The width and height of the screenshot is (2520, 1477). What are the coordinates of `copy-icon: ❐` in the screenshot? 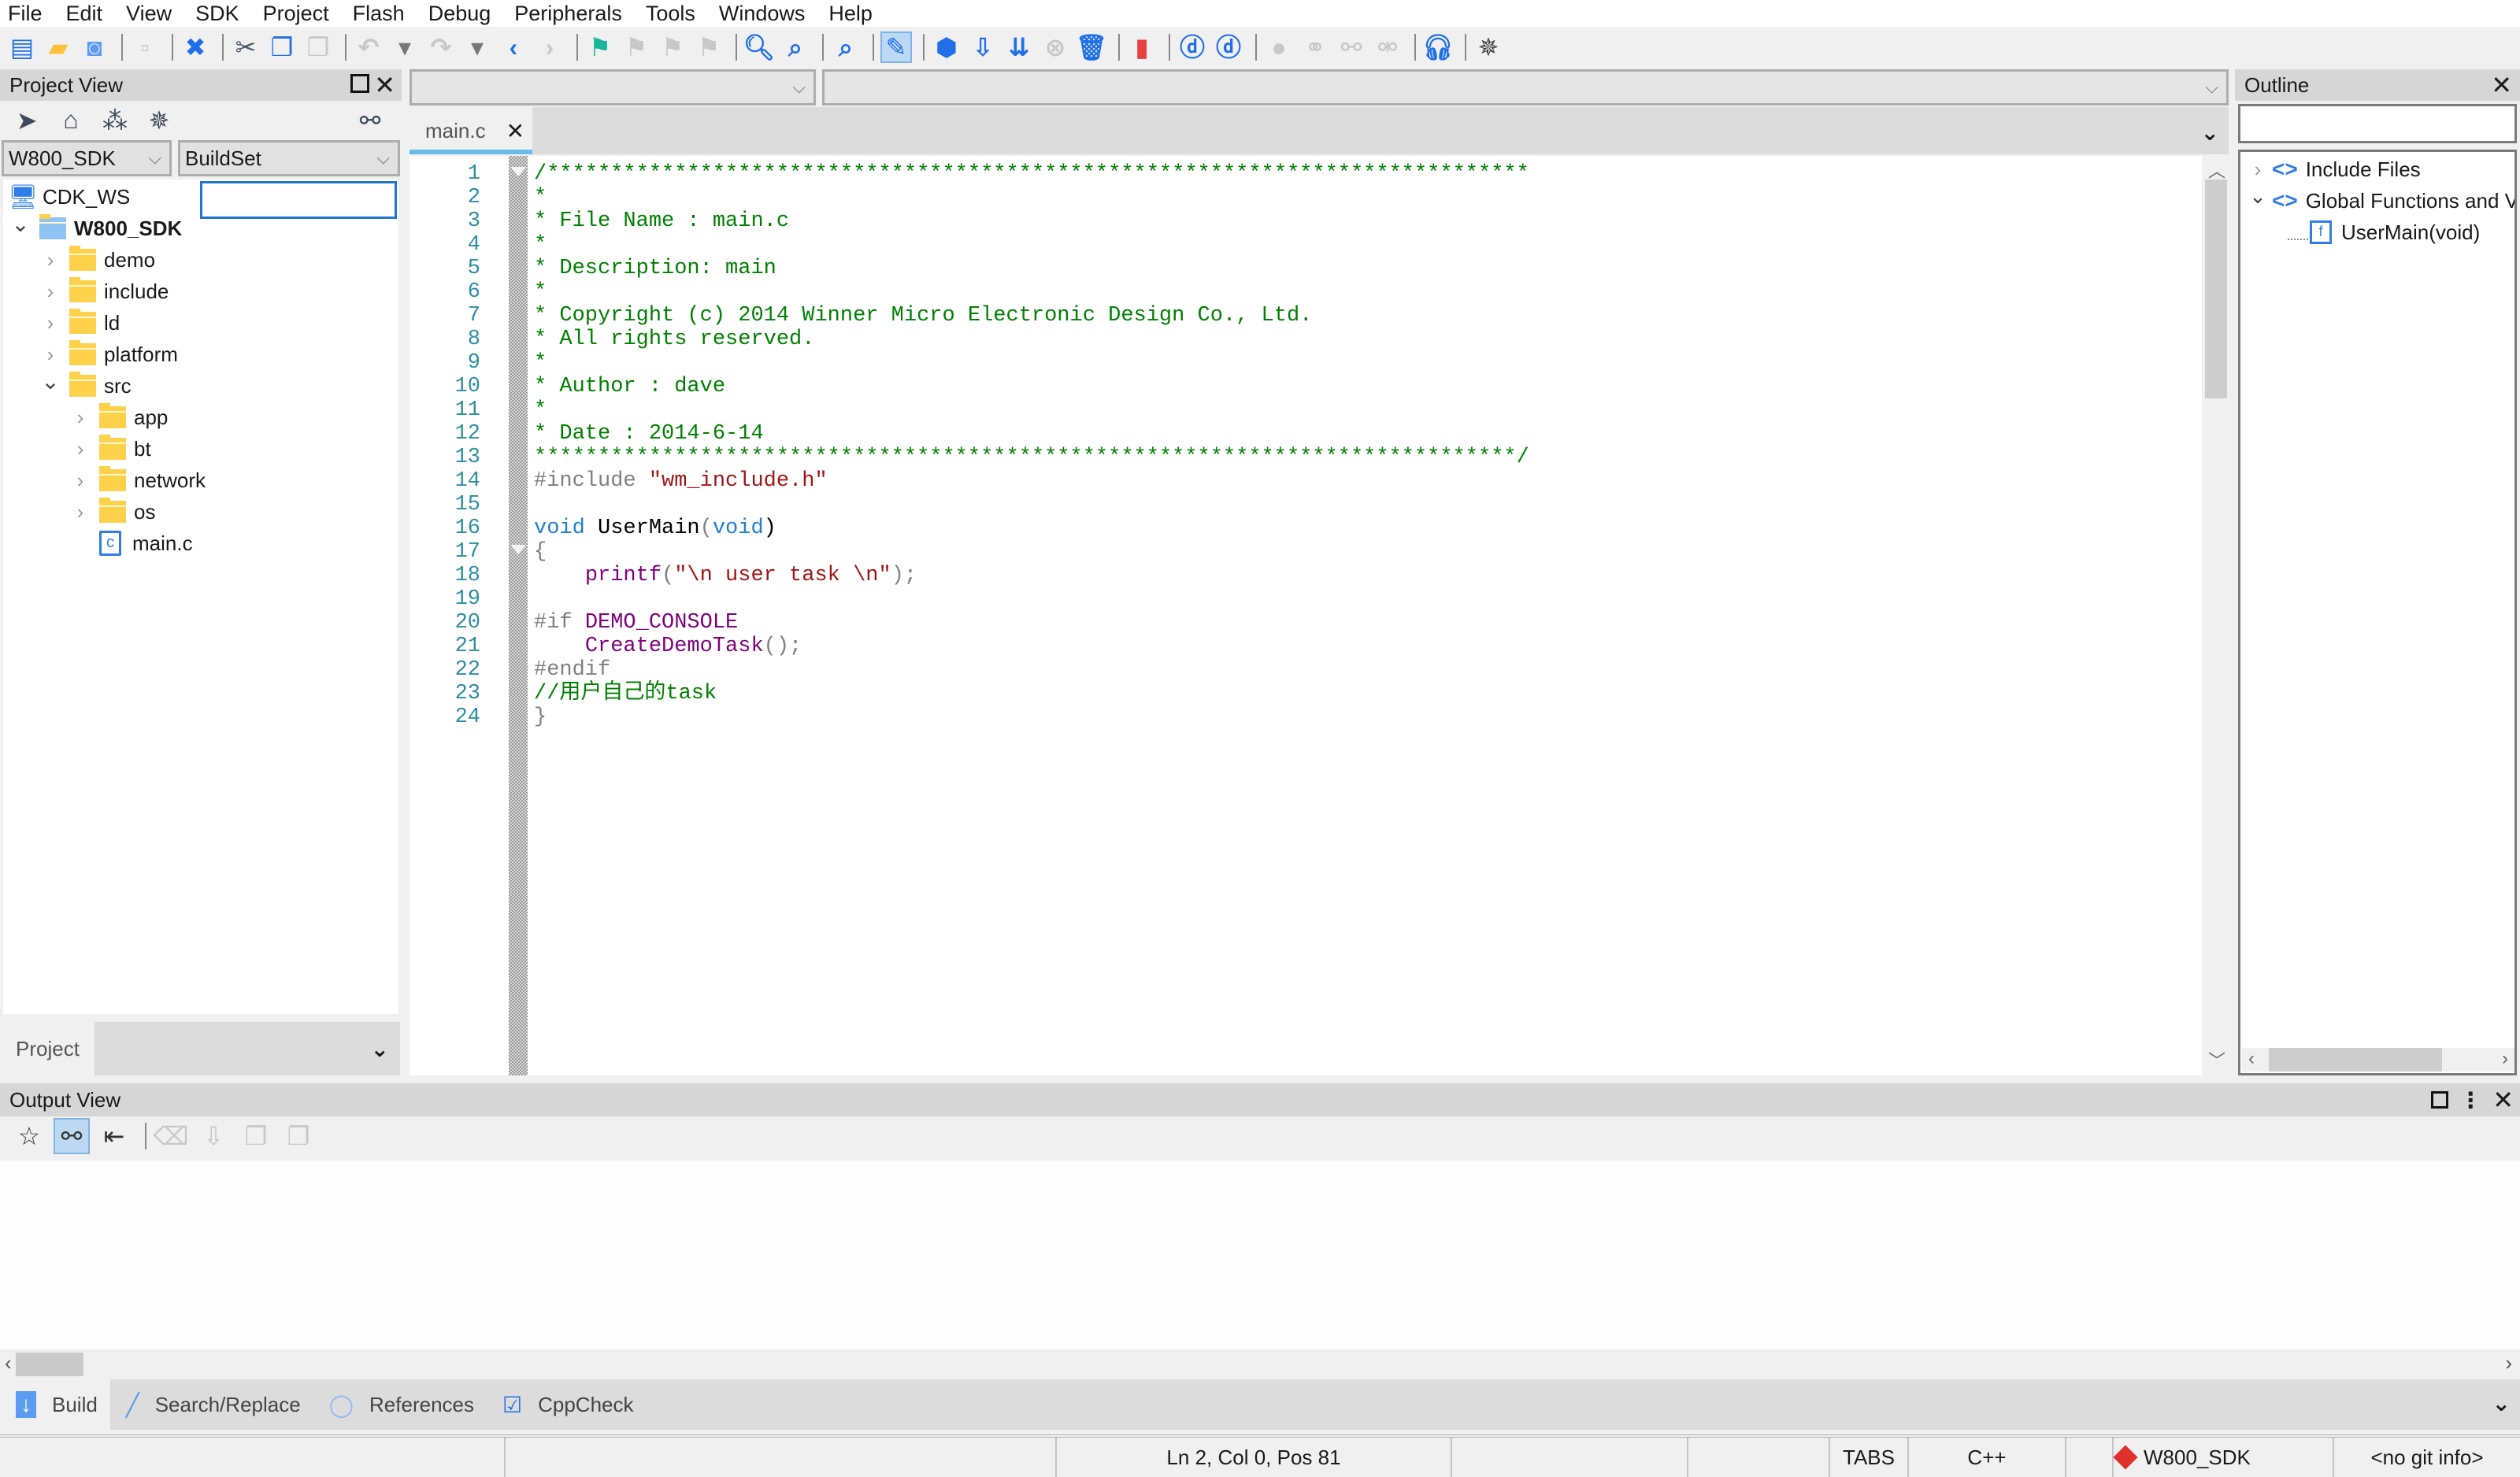 It's located at (256, 1136).